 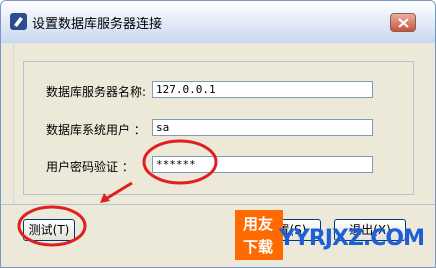 What do you see at coordinates (180, 162) in the screenshot?
I see `password-highlight-circle` at bounding box center [180, 162].